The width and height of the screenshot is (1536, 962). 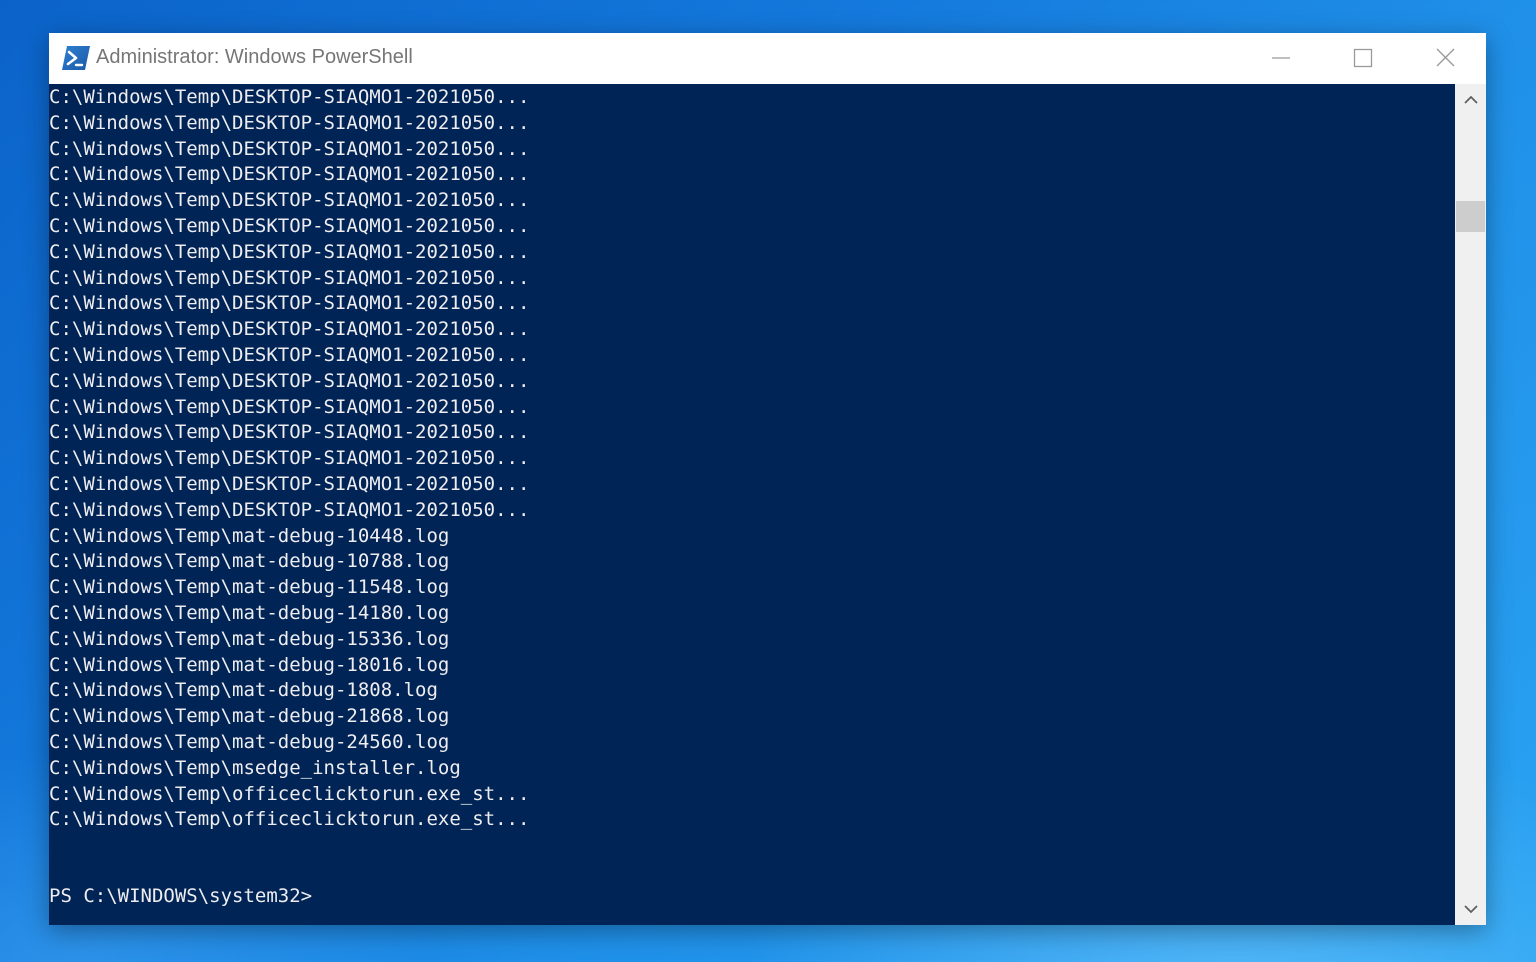 I want to click on scroll-down-button, so click(x=1470, y=909).